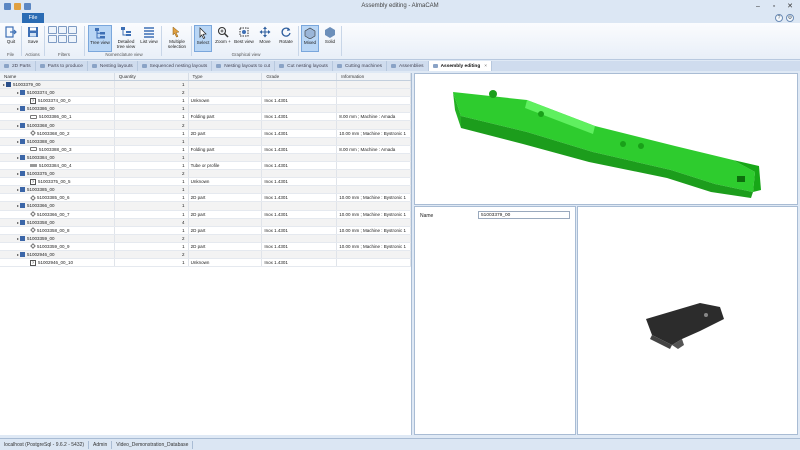 This screenshot has width=800, height=450. I want to click on maximize-button: ▫, so click(774, 6).